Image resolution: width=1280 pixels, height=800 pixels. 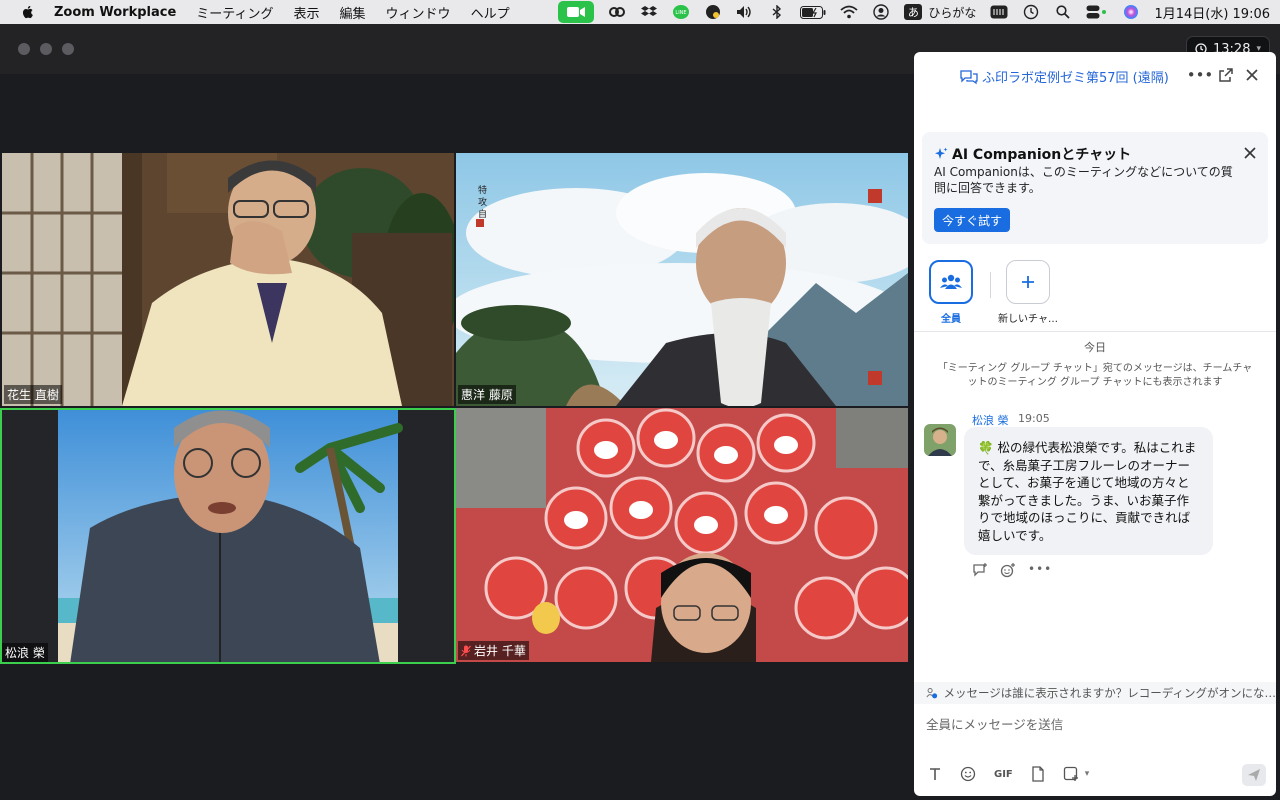 What do you see at coordinates (969, 76) in the screenshot?
I see `chat-bubbles-icon` at bounding box center [969, 76].